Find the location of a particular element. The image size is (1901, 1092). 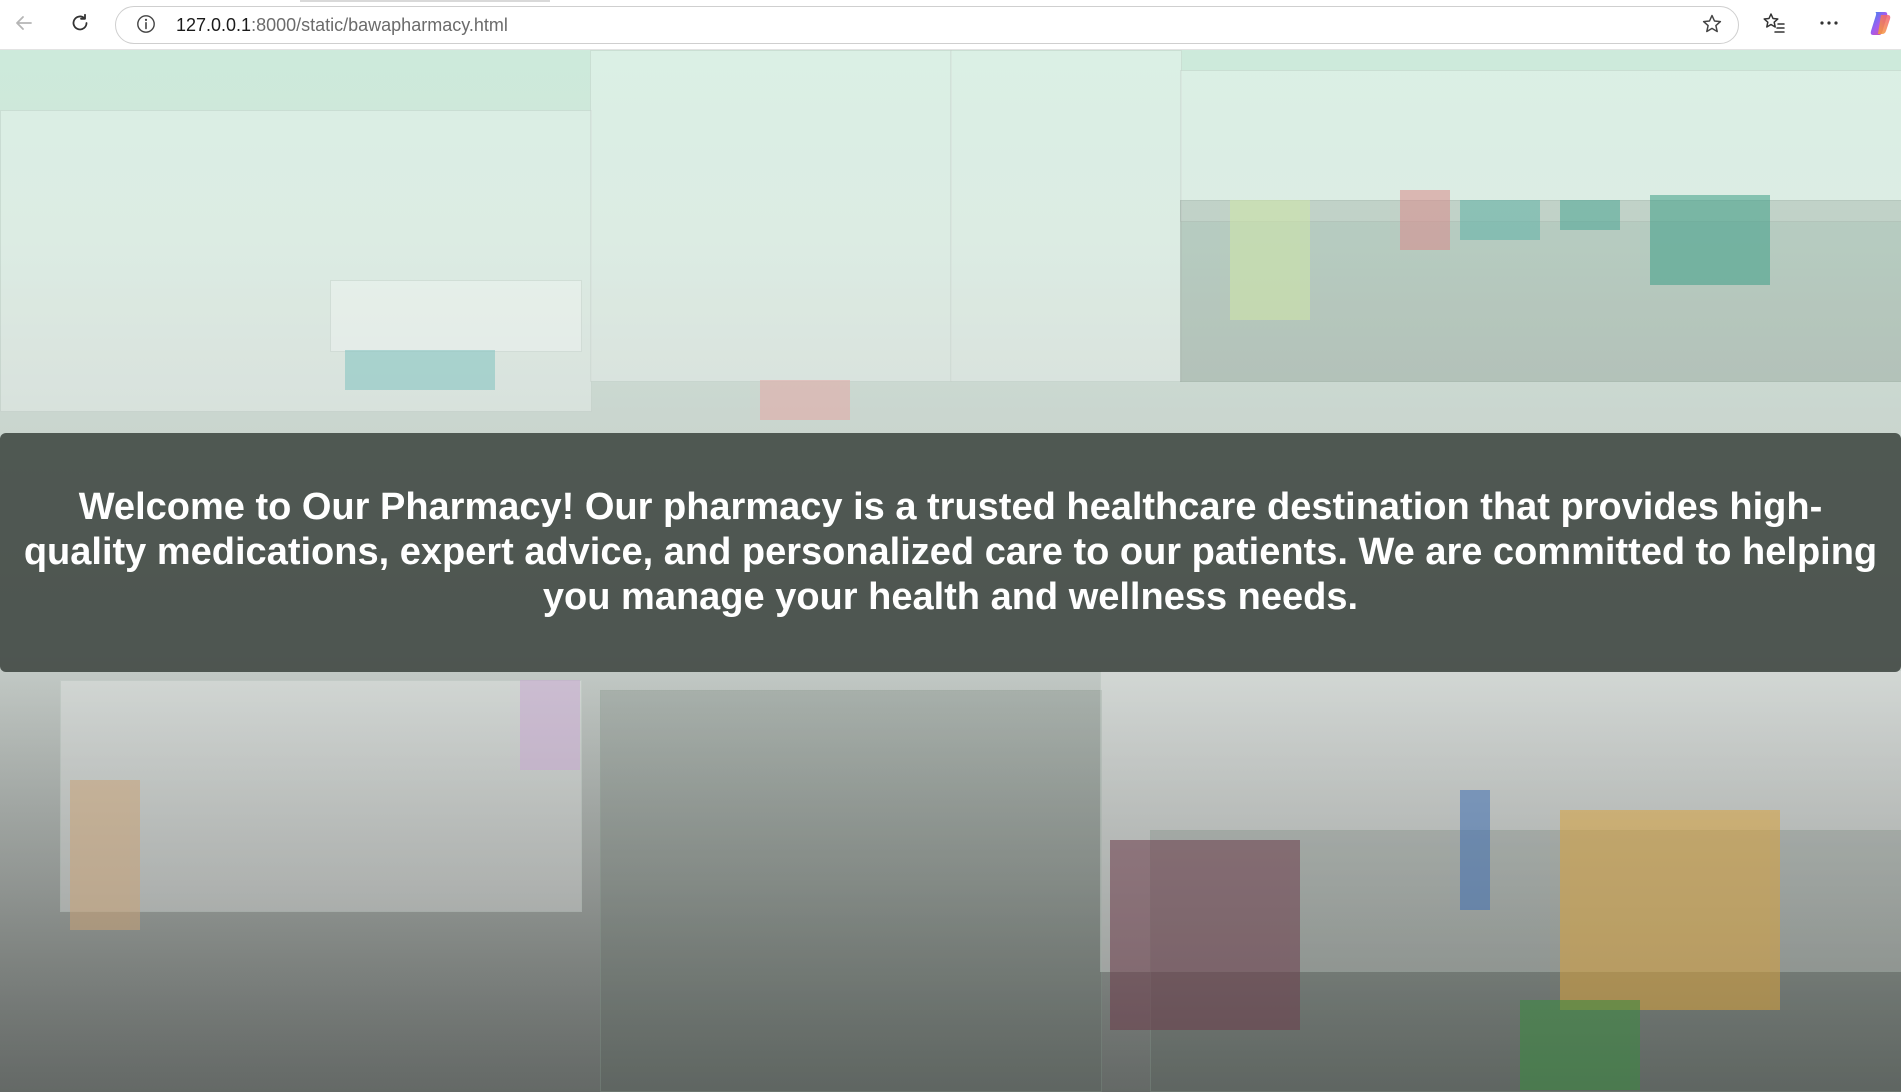

star-icon is located at coordinates (1712, 26).